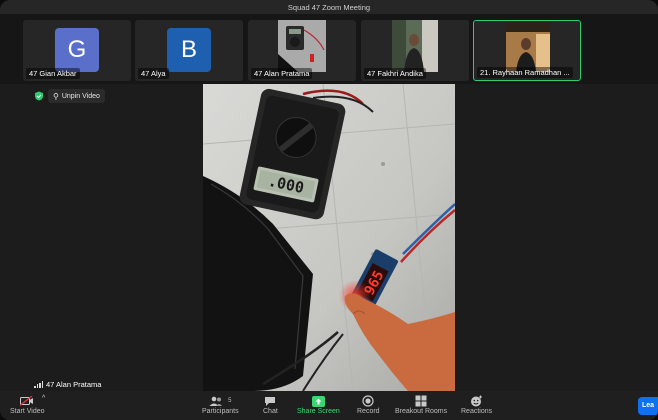 The width and height of the screenshot is (658, 420). What do you see at coordinates (53, 73) in the screenshot?
I see `participant-name: 47 Gian Akbar` at bounding box center [53, 73].